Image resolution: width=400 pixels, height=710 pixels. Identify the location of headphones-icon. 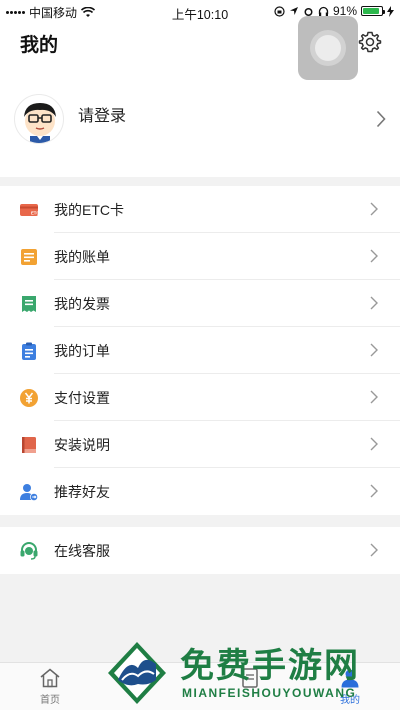
(323, 11).